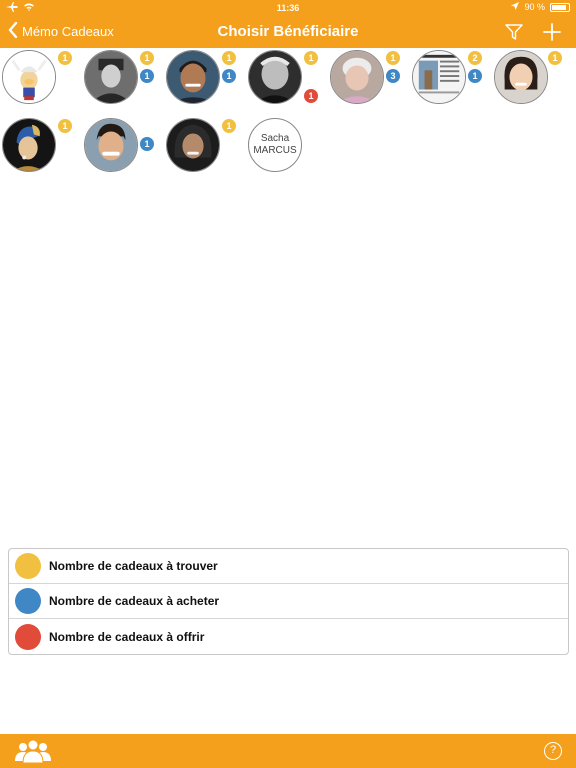 The width and height of the screenshot is (576, 768). I want to click on legend-dot-to-buy, so click(28, 601).